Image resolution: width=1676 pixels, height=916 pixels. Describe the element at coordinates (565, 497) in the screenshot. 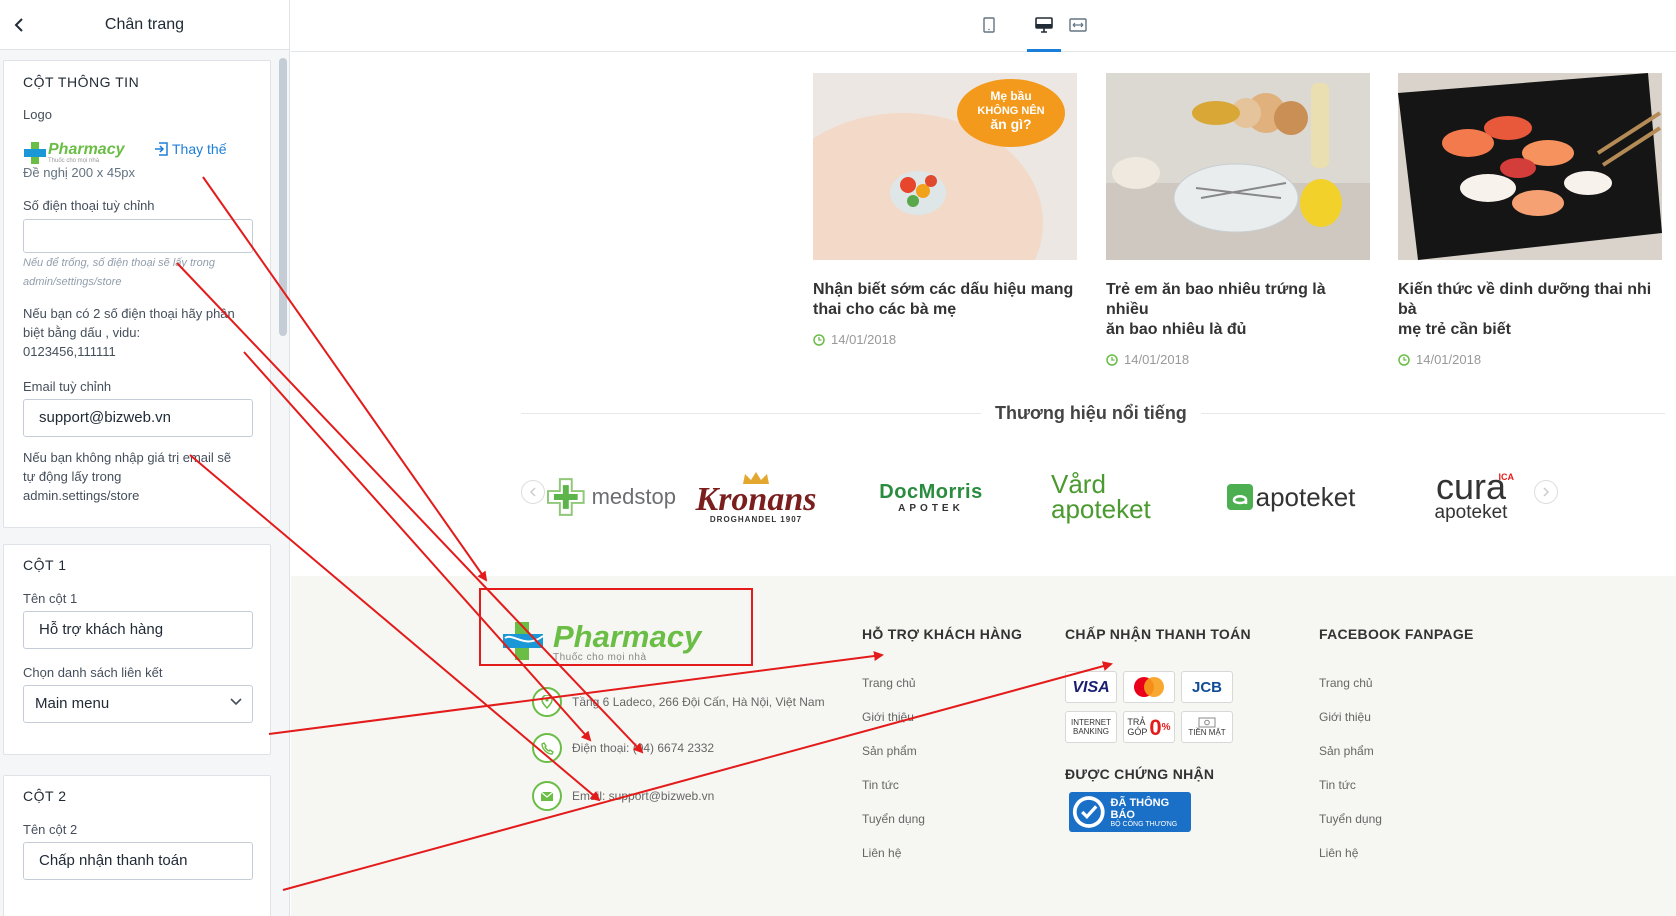

I see `medstop-cross-icon` at that location.